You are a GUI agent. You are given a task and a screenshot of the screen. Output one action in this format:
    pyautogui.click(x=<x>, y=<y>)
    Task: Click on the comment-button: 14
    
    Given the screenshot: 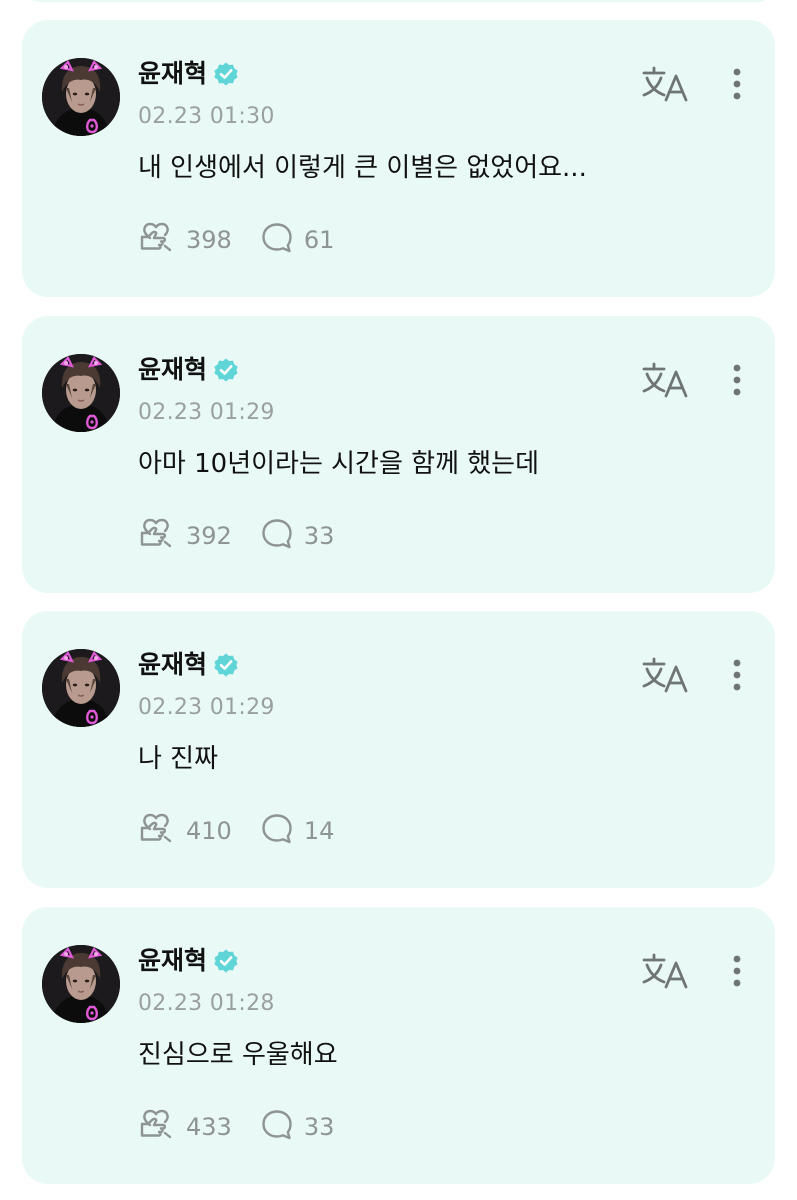 What is the action you would take?
    pyautogui.click(x=297, y=831)
    